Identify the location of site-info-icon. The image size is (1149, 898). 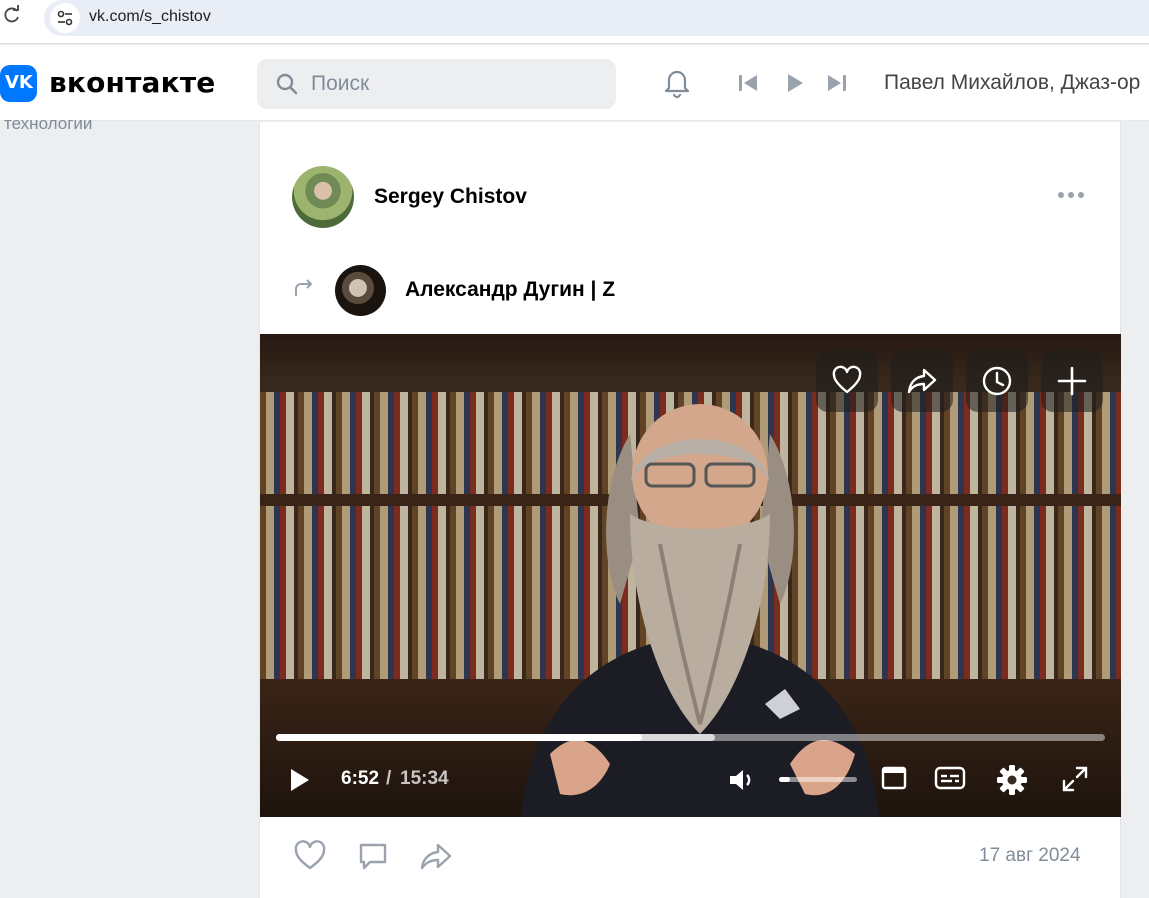
(65, 18).